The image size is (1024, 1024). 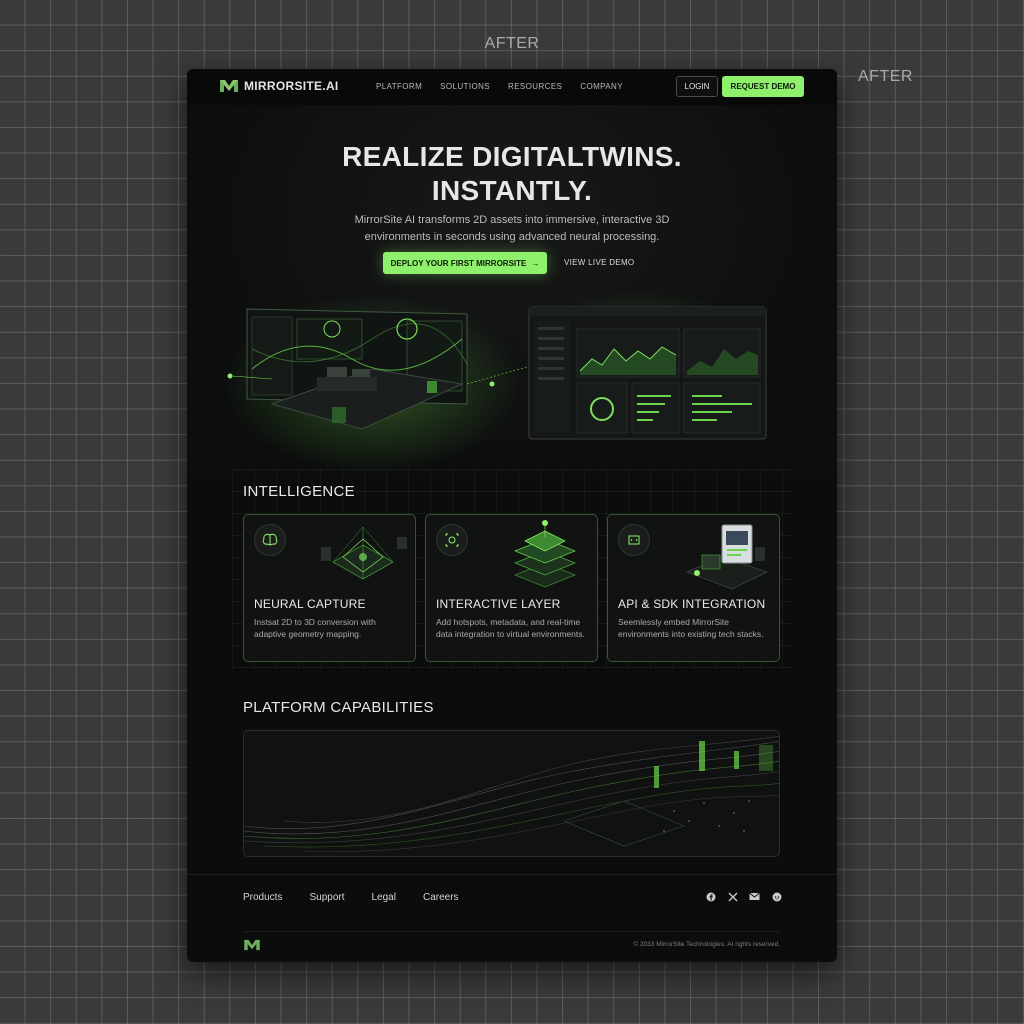 I want to click on footer-divider, so click(x=512, y=874).